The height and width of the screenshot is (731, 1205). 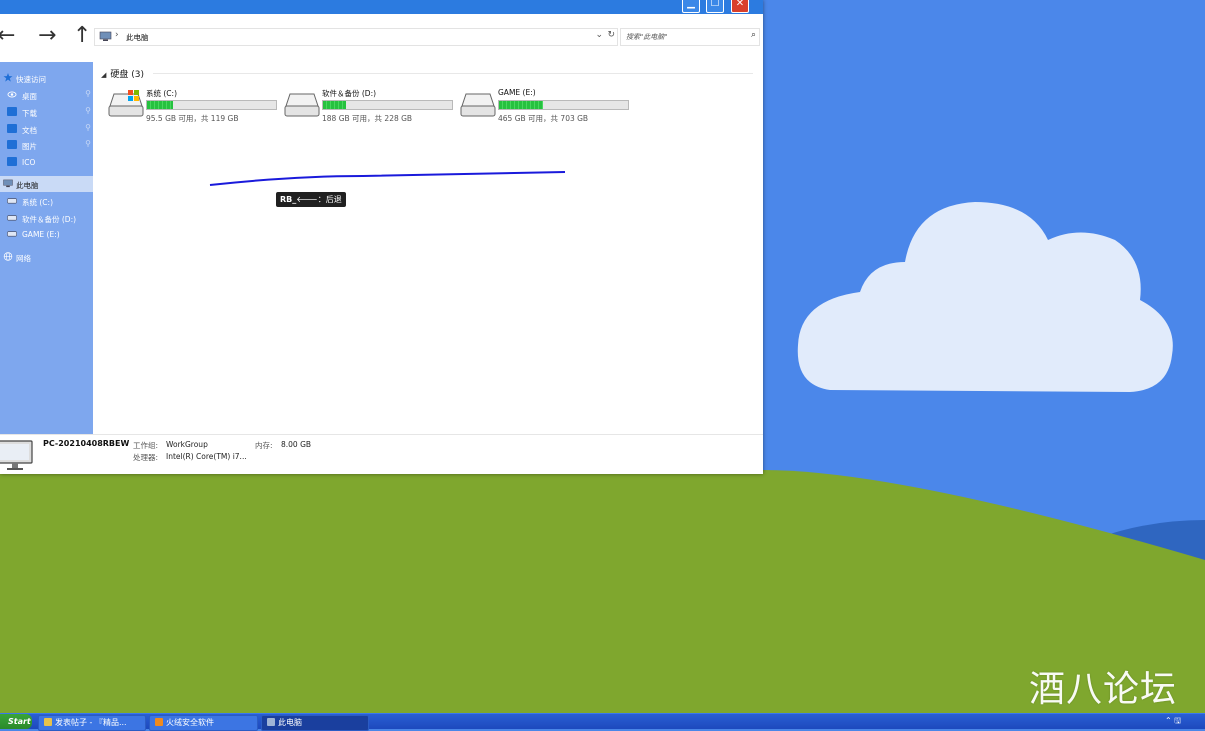 What do you see at coordinates (329, 199) in the screenshot?
I see `tooltip-action: ：后退` at bounding box center [329, 199].